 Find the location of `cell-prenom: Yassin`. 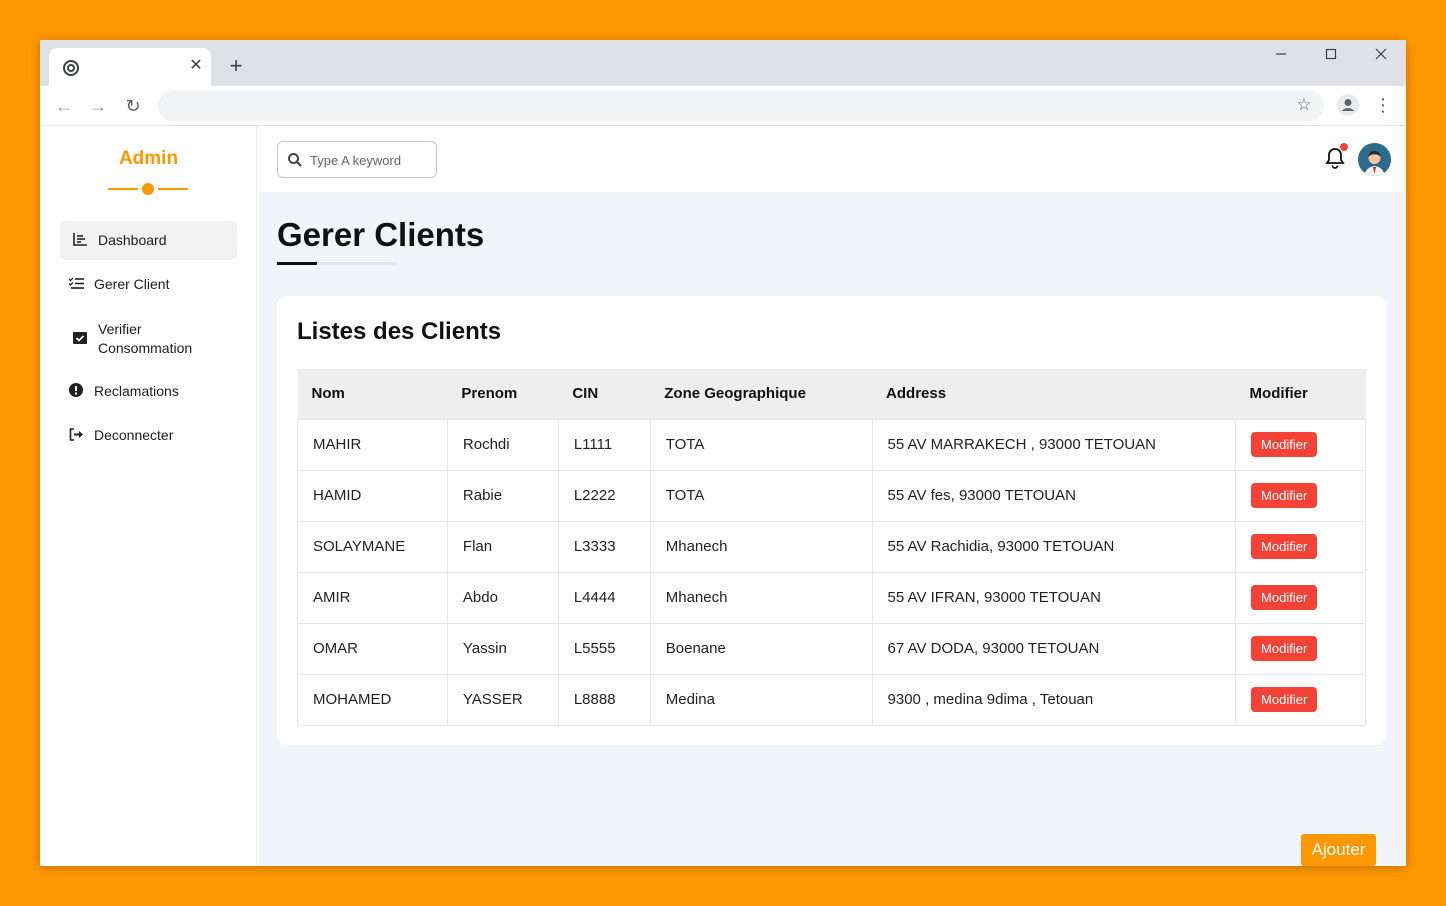

cell-prenom: Yassin is located at coordinates (502, 648).